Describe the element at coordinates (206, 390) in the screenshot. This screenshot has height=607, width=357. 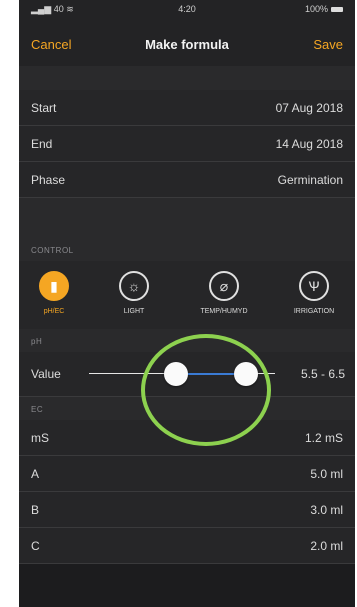
I see `highlight-circle` at that location.